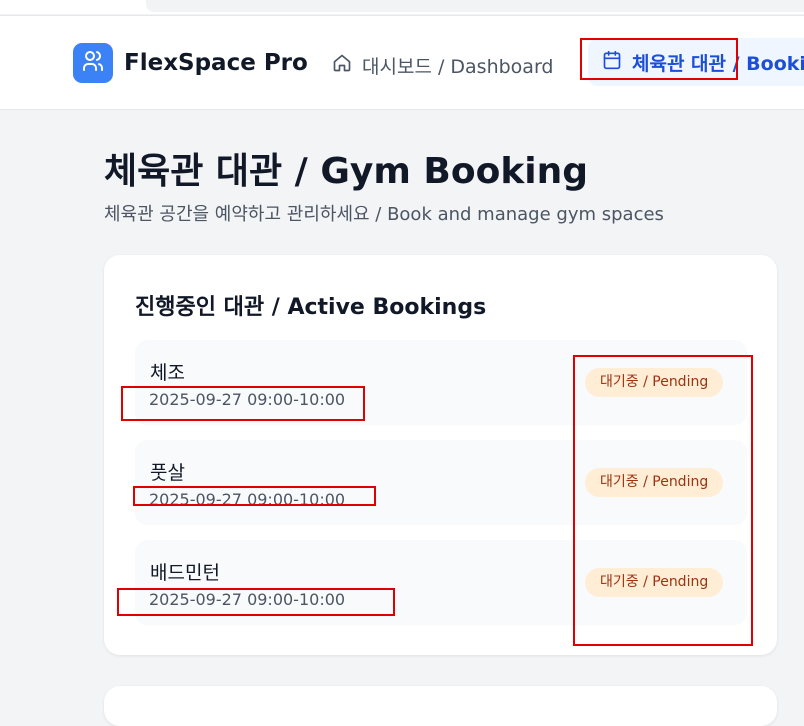 The width and height of the screenshot is (804, 726). I want to click on browser-top-strip, so click(402, 7).